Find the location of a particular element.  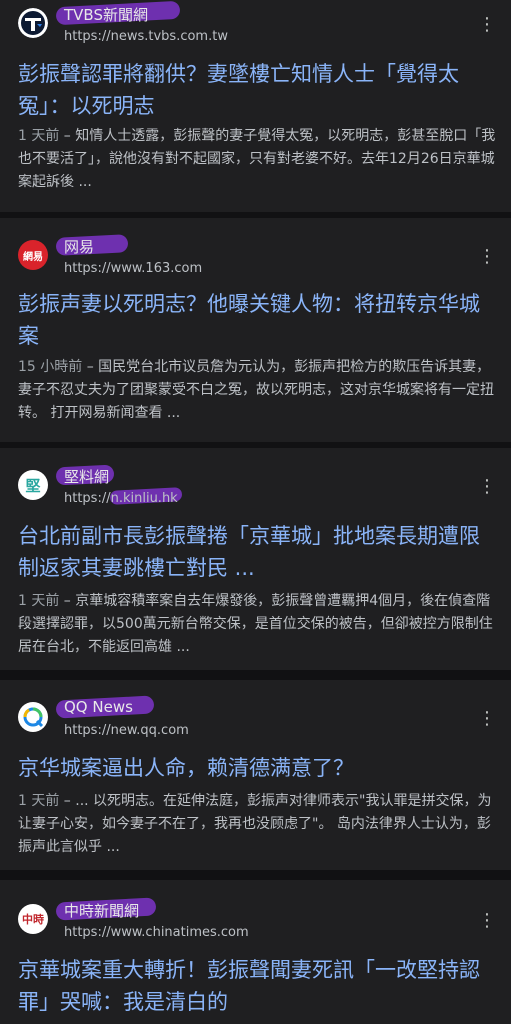

source-name: 网易 is located at coordinates (79, 247).